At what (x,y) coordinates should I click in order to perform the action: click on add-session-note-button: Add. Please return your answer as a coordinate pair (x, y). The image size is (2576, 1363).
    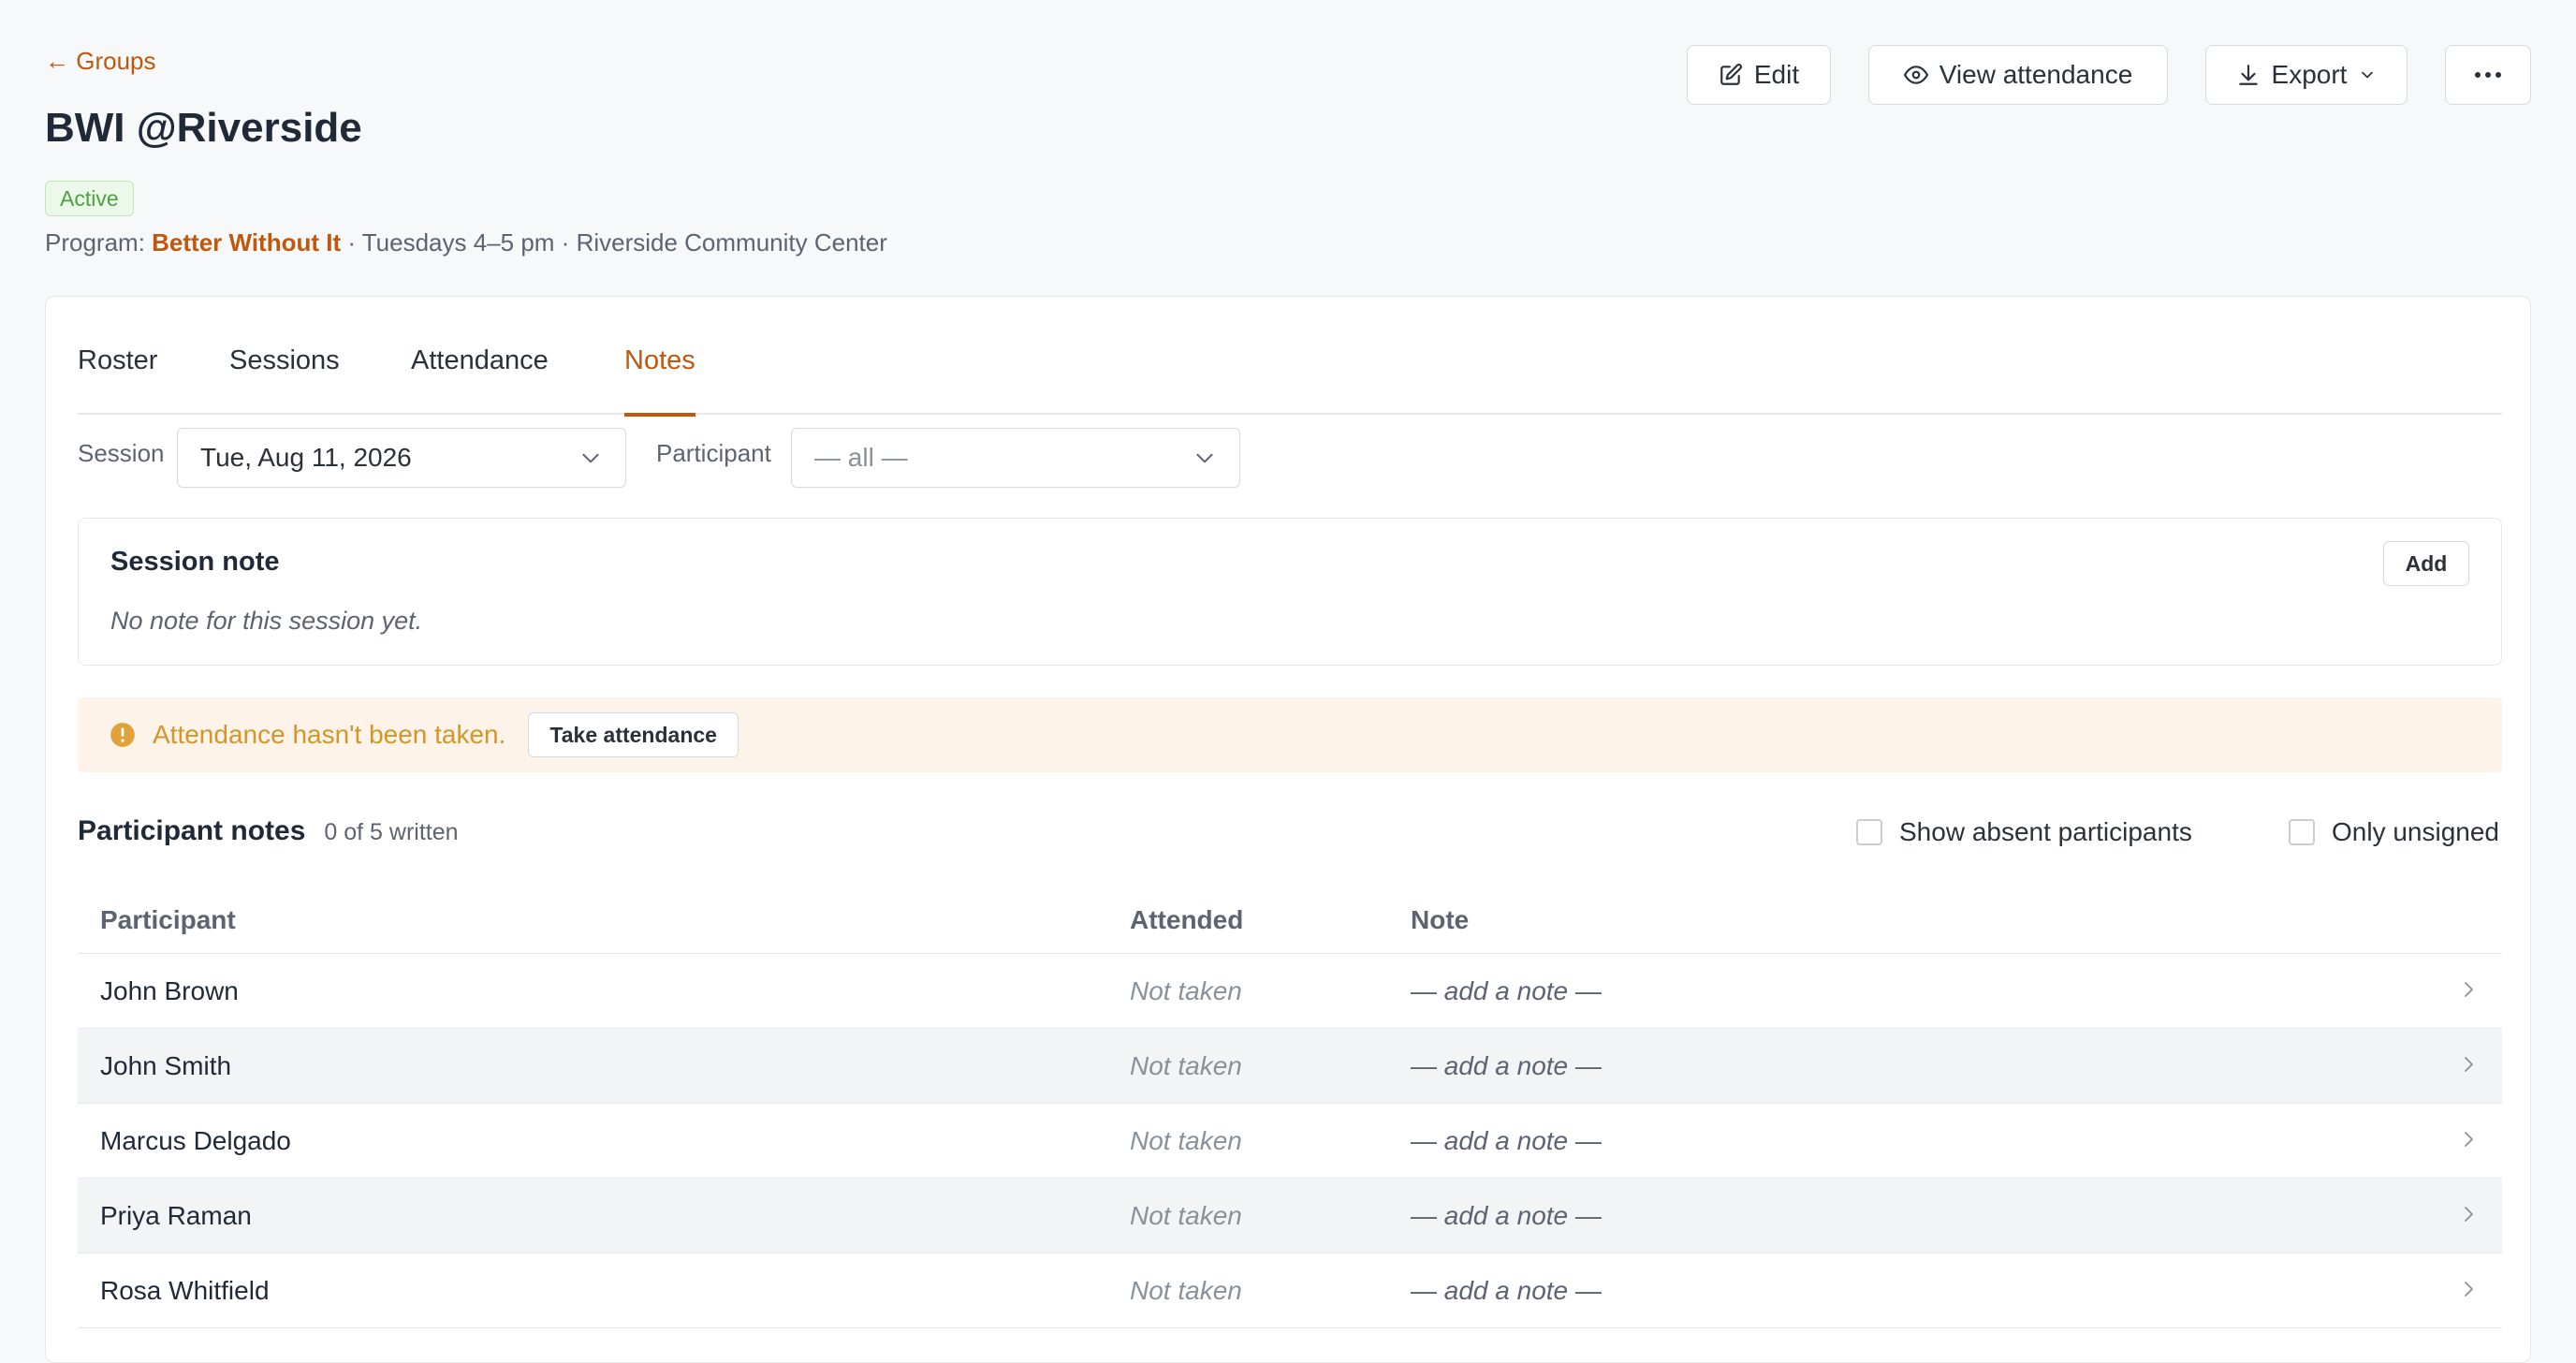
    Looking at the image, I should click on (2426, 563).